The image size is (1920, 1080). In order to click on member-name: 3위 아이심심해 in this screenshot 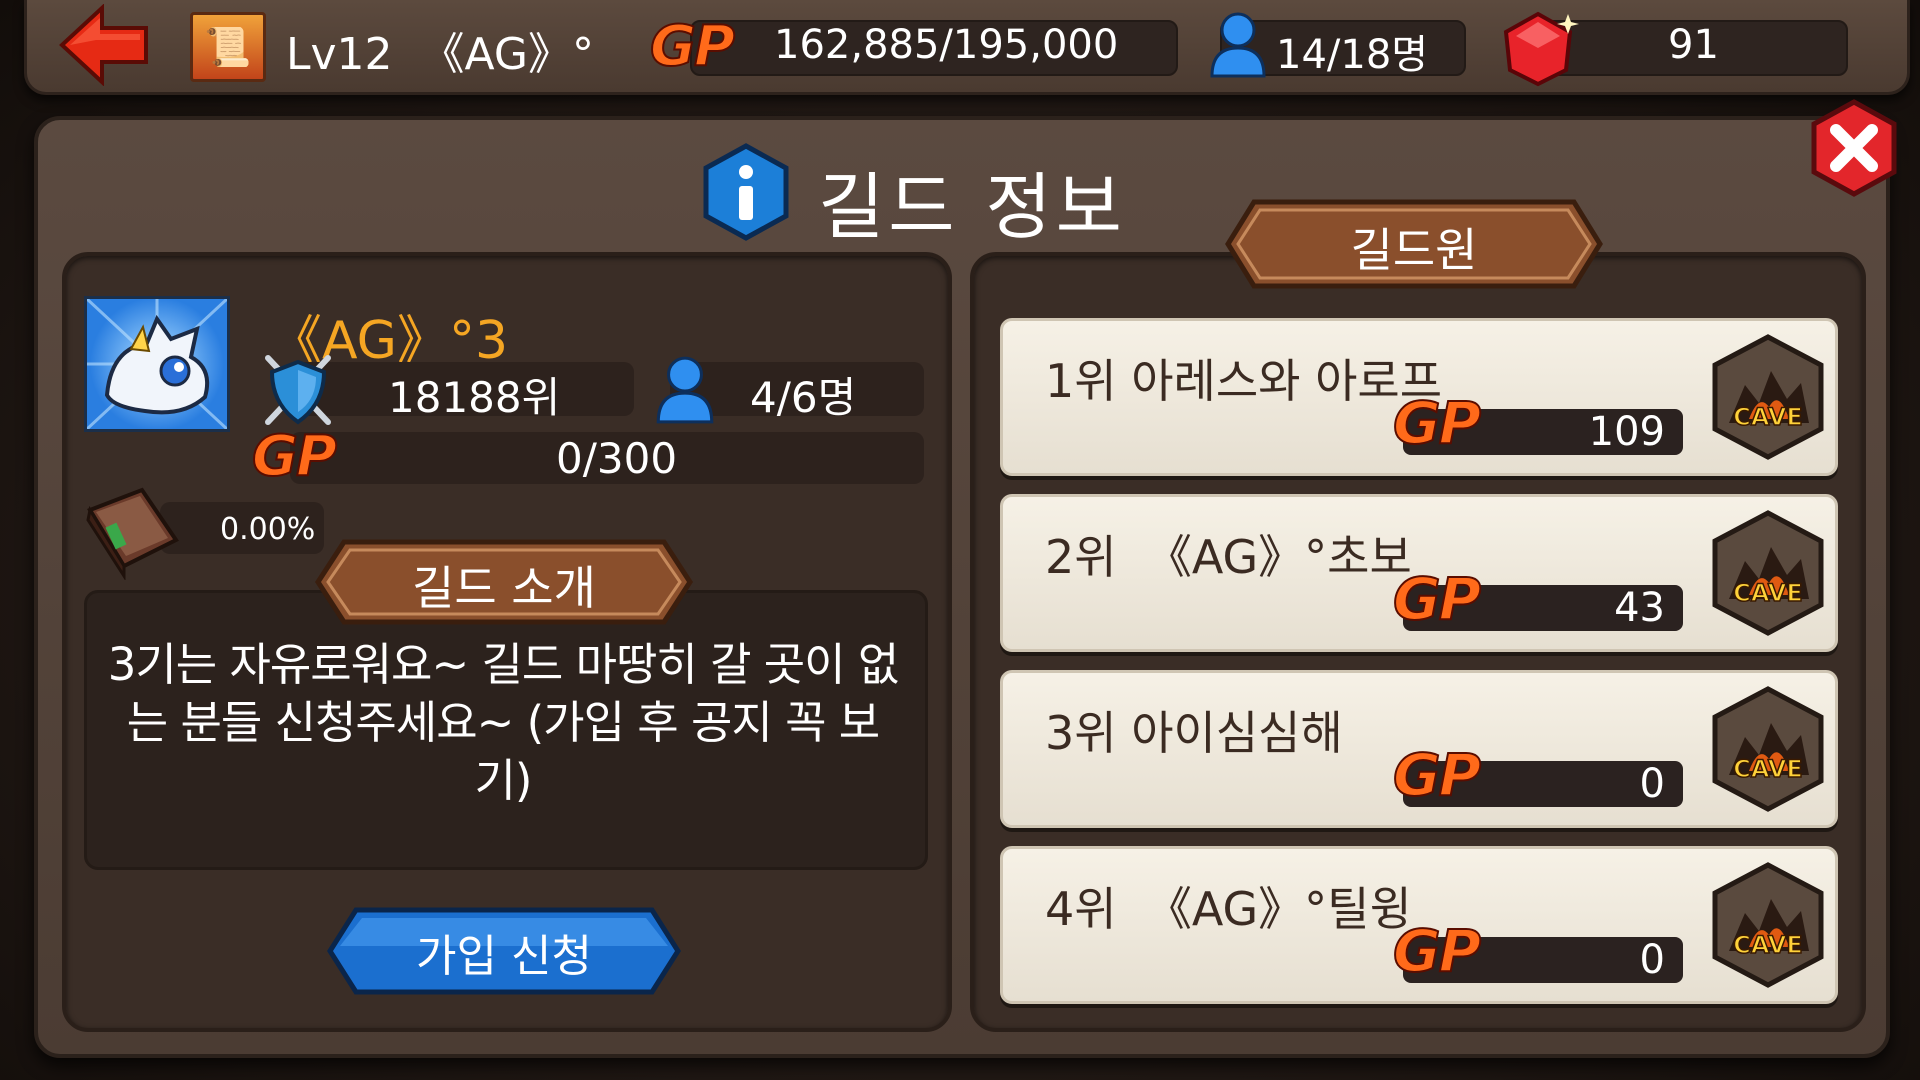, I will do `click(1194, 733)`.